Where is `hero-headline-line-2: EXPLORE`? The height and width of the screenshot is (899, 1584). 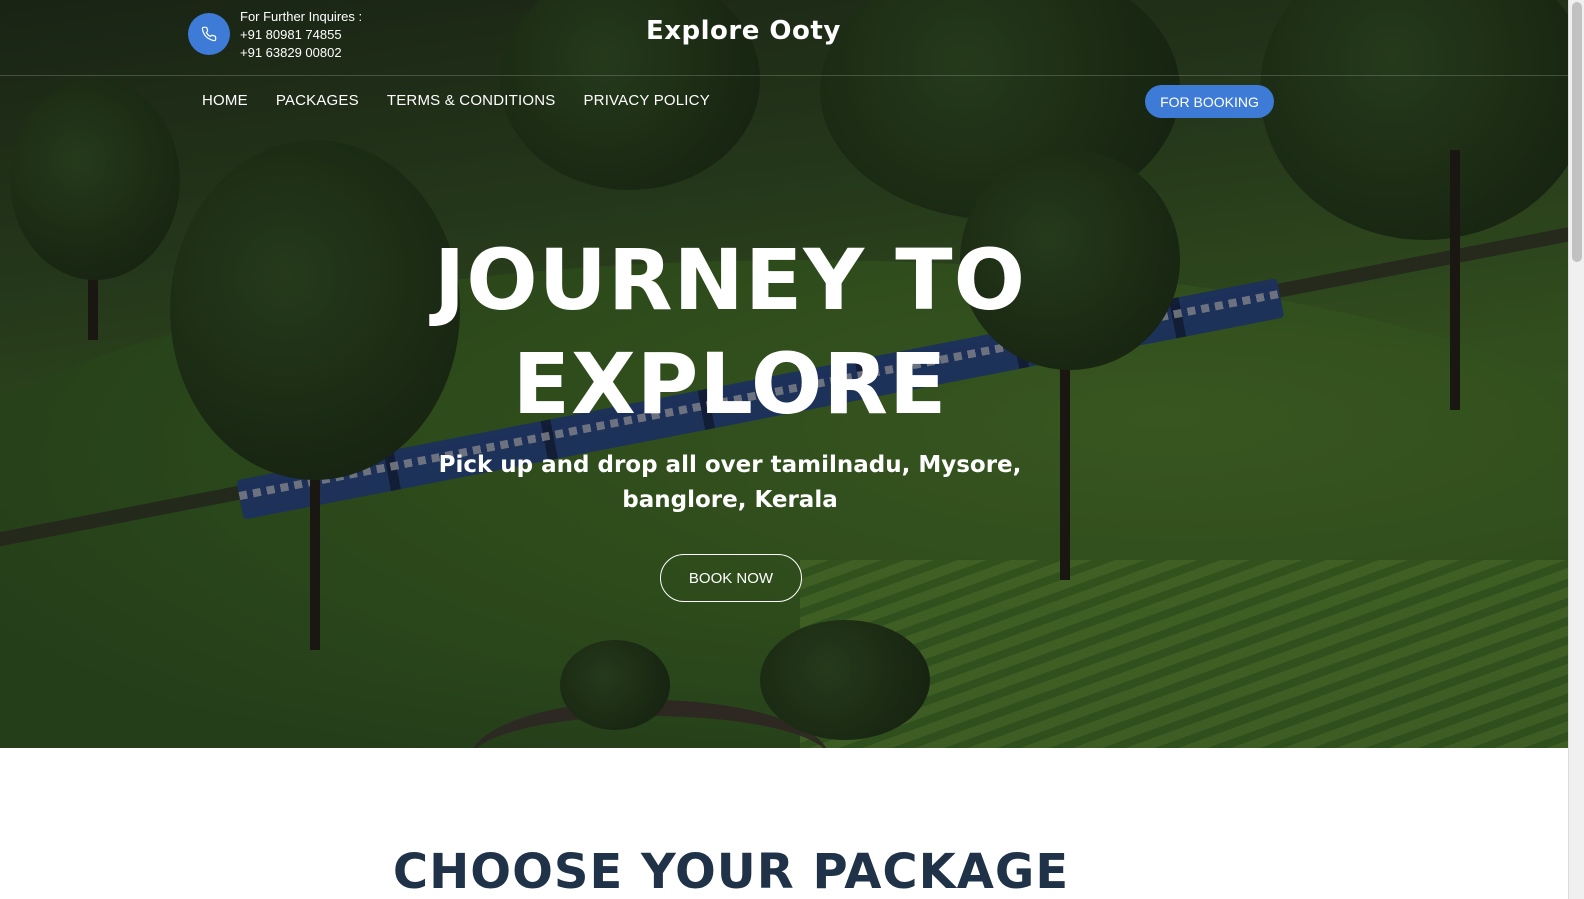
hero-headline-line-2: EXPLORE is located at coordinates (730, 384).